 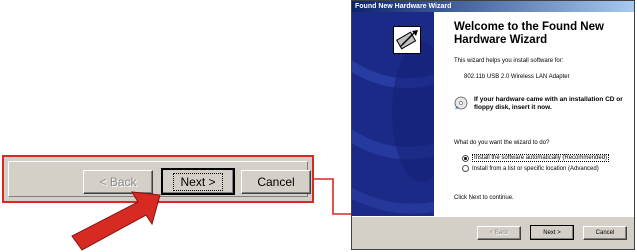 I want to click on cancel-label: Cancel, so click(x=605, y=233).